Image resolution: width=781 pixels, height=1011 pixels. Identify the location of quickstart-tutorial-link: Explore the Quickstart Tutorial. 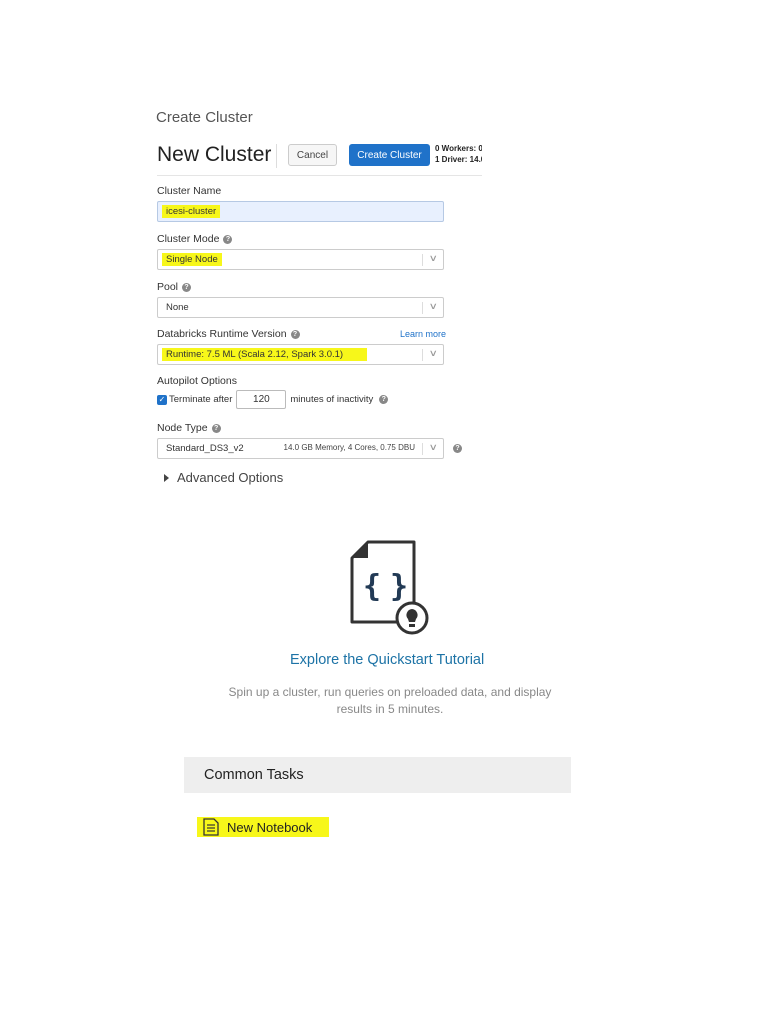
(387, 660).